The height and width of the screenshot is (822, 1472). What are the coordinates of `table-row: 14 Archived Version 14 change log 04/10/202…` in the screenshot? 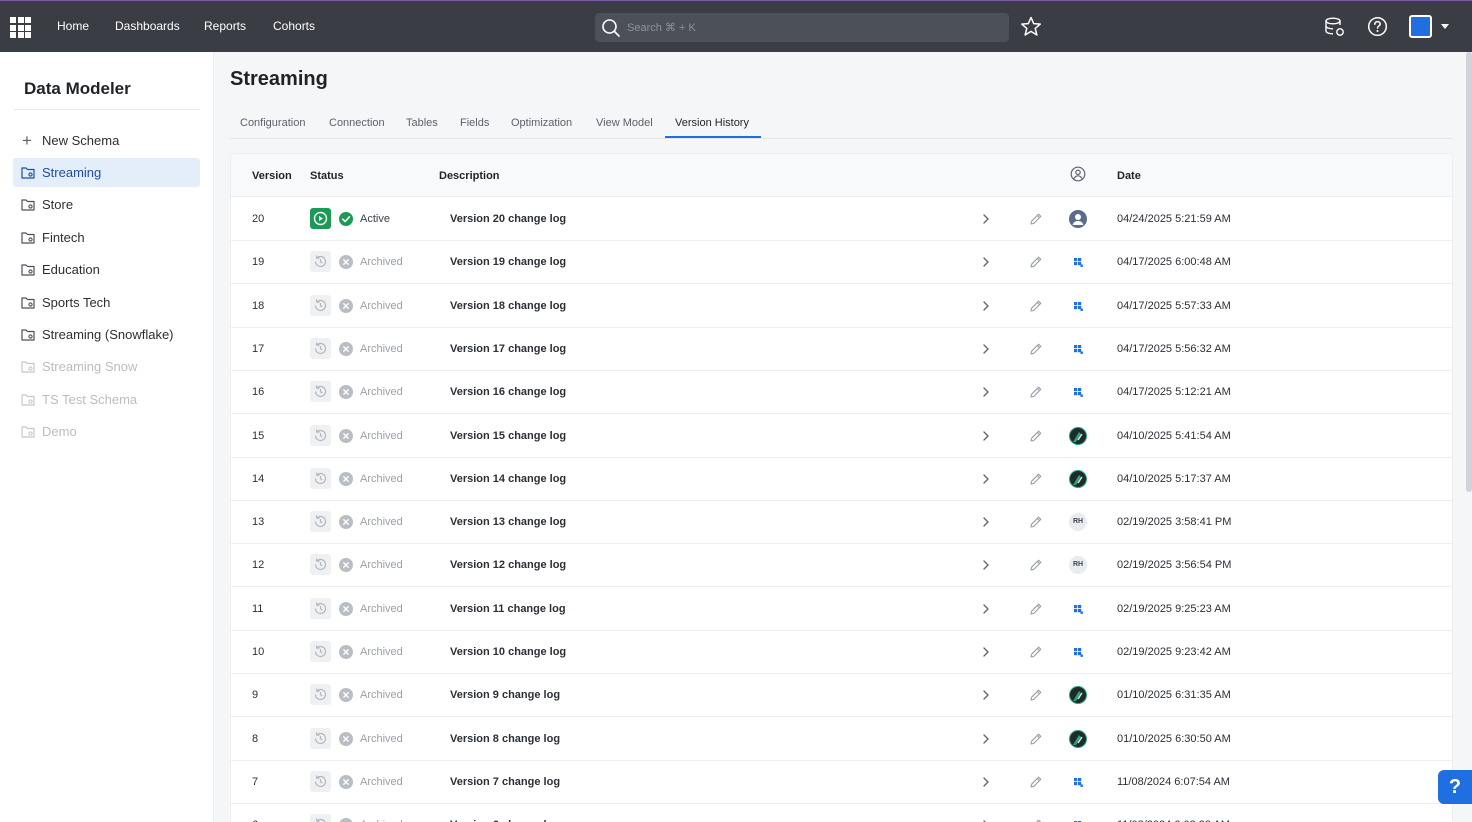 It's located at (841, 479).